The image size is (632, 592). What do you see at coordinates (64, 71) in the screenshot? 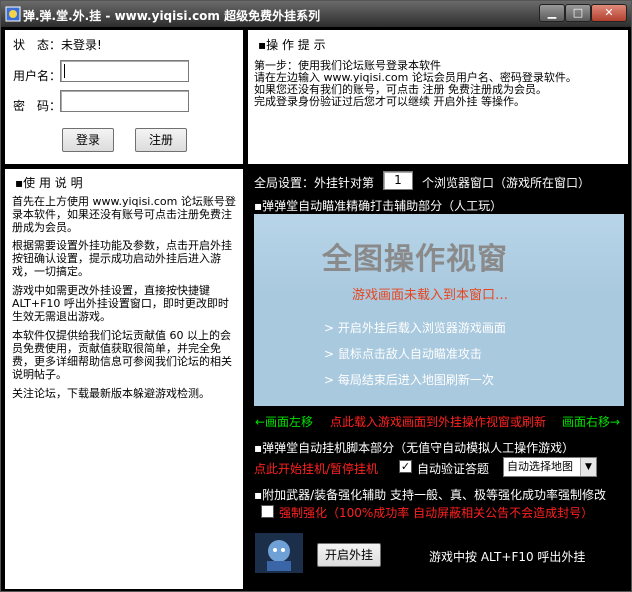
I see `text-cursor` at bounding box center [64, 71].